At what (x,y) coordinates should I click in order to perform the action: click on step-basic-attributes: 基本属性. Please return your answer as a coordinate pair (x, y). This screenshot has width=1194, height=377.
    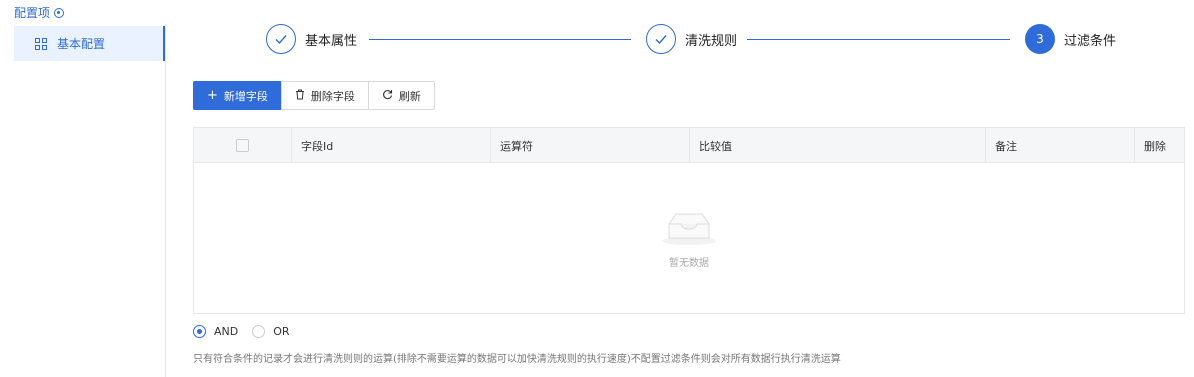
    Looking at the image, I should click on (311, 39).